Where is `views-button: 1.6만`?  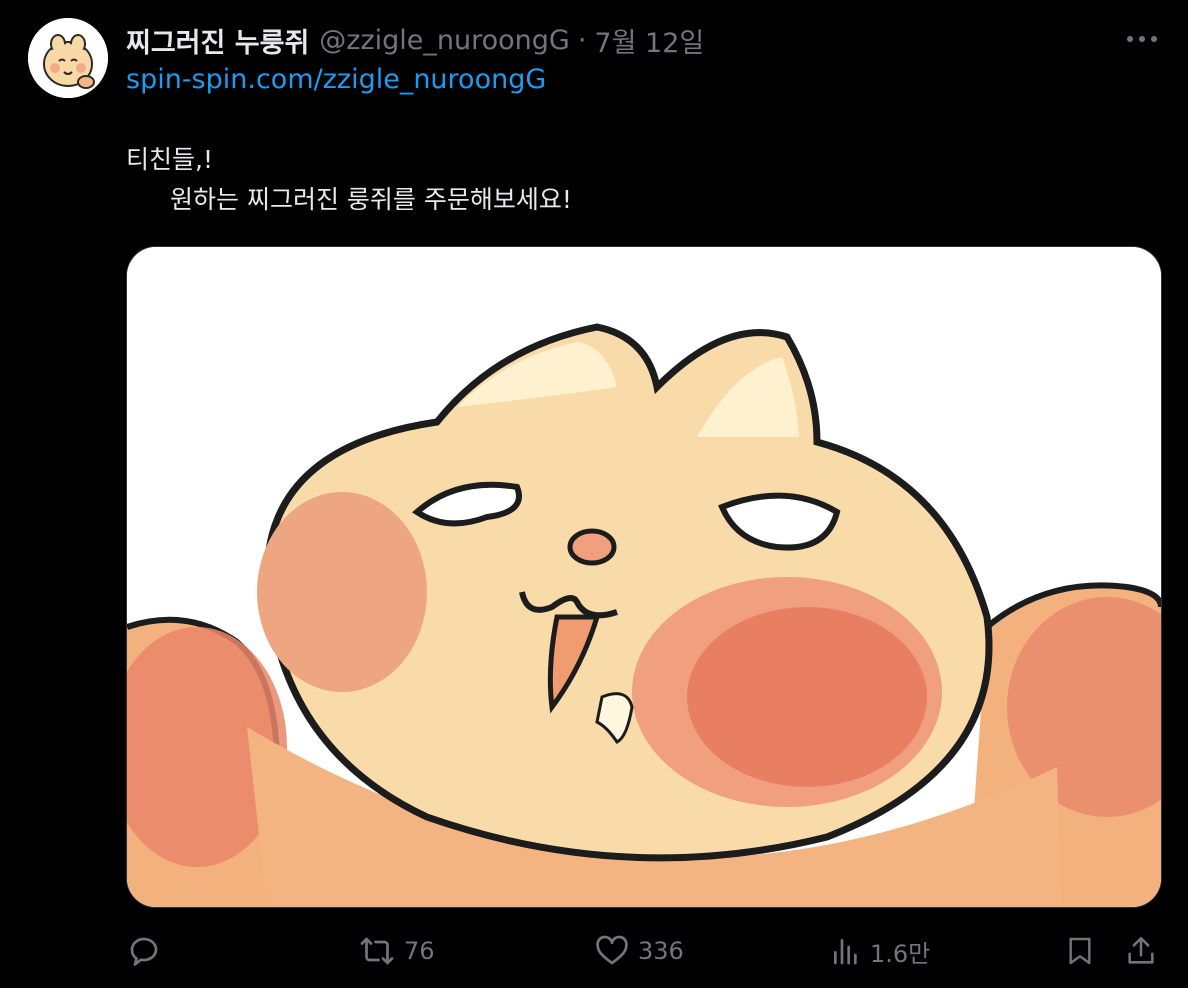 views-button: 1.6만 is located at coordinates (880, 951).